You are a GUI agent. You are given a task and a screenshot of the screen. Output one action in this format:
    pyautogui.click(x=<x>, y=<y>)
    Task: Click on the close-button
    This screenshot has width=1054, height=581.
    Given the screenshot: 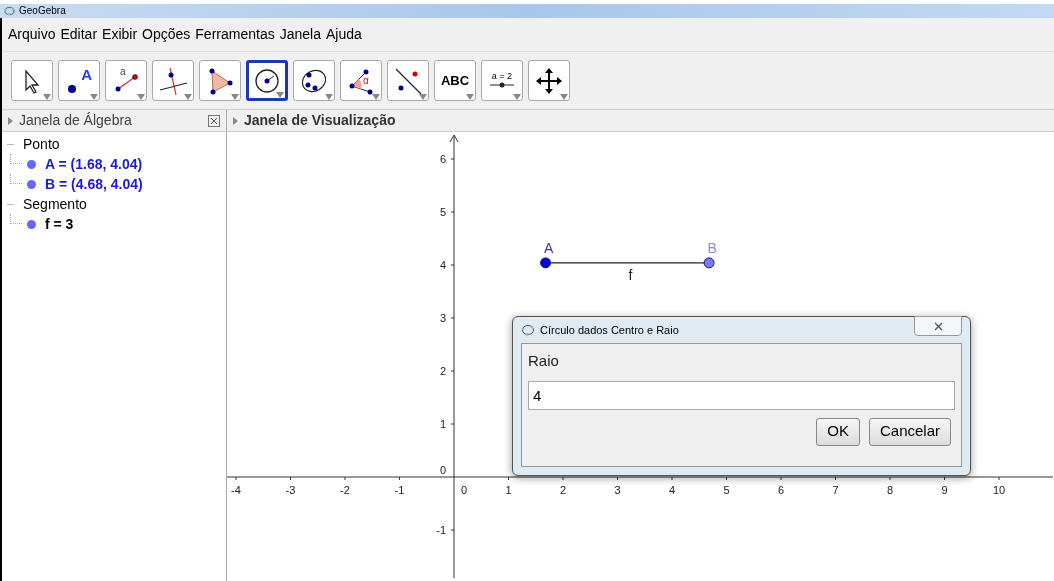 What is the action you would take?
    pyautogui.click(x=938, y=326)
    